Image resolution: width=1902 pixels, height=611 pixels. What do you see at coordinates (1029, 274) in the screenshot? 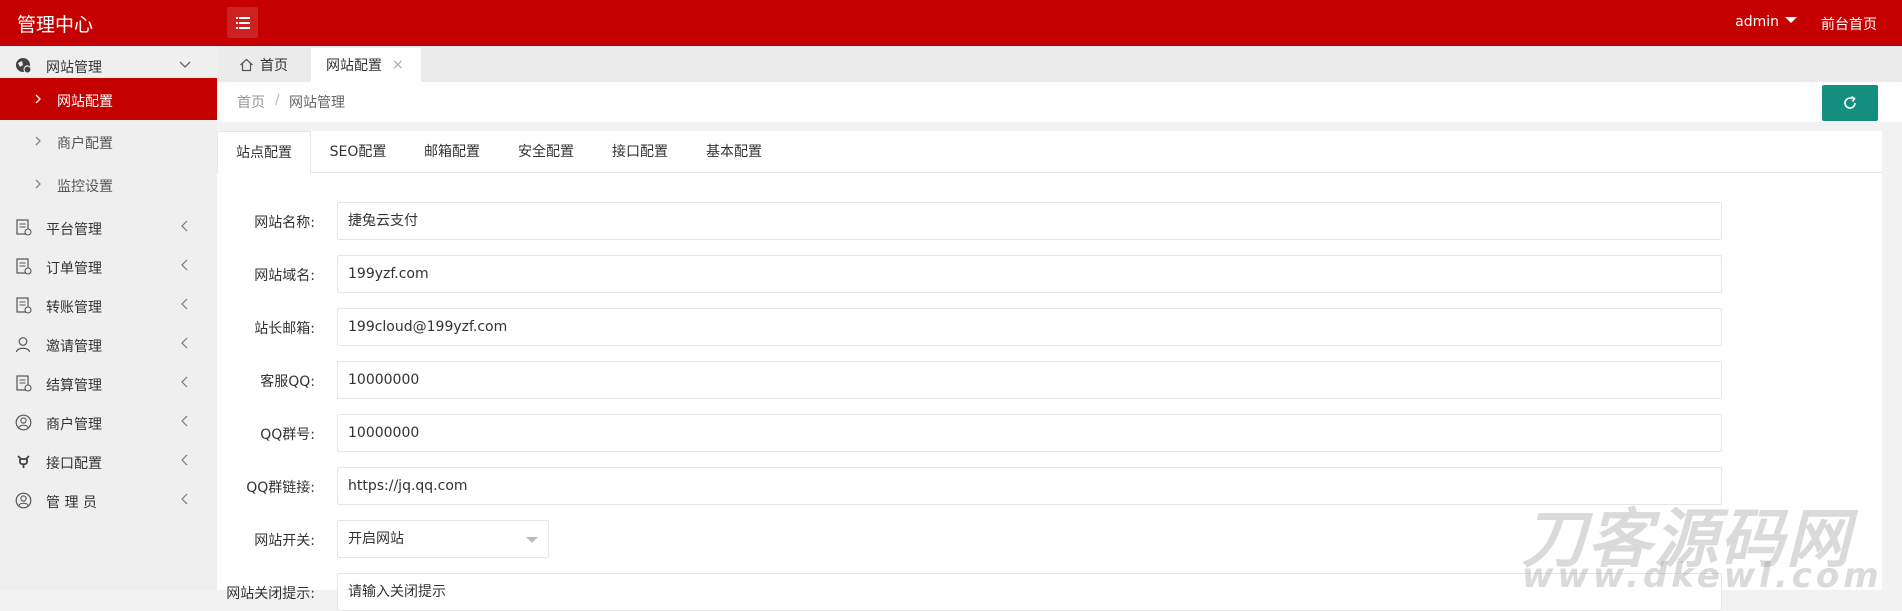
I see `site-domain-input: 199yzf.com` at bounding box center [1029, 274].